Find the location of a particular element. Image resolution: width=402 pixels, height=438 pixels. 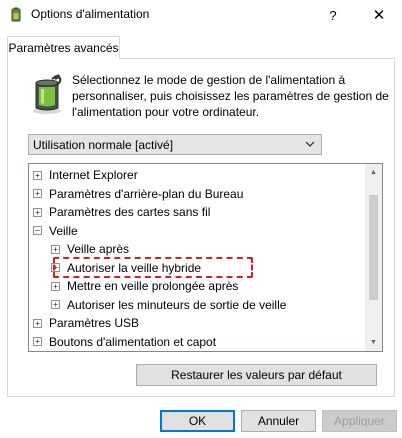

chevron-down-icon is located at coordinates (310, 144).